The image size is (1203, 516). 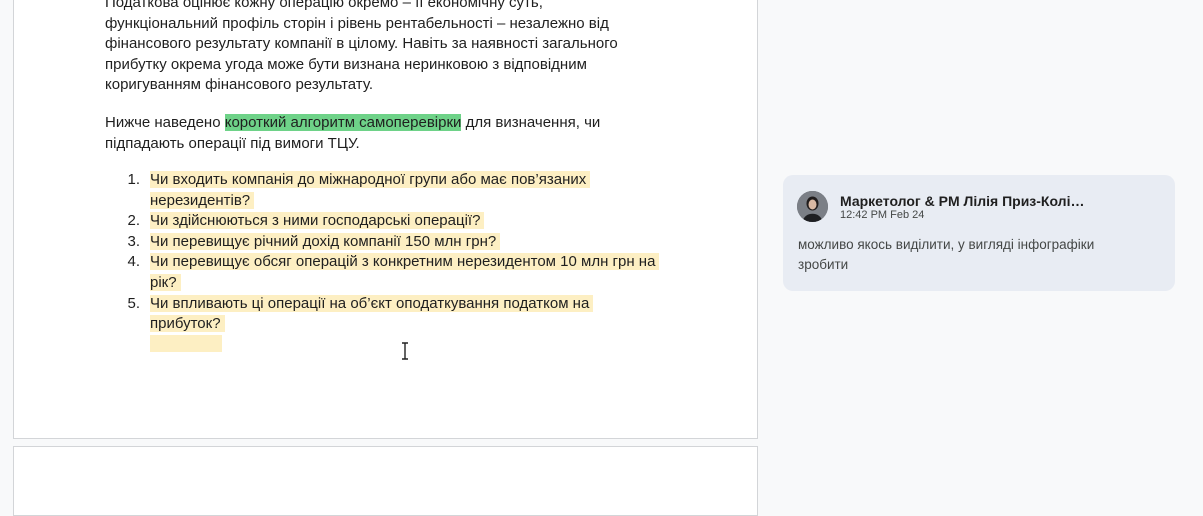 What do you see at coordinates (187, 324) in the screenshot?
I see `suggestion-highlight: прибуток?` at bounding box center [187, 324].